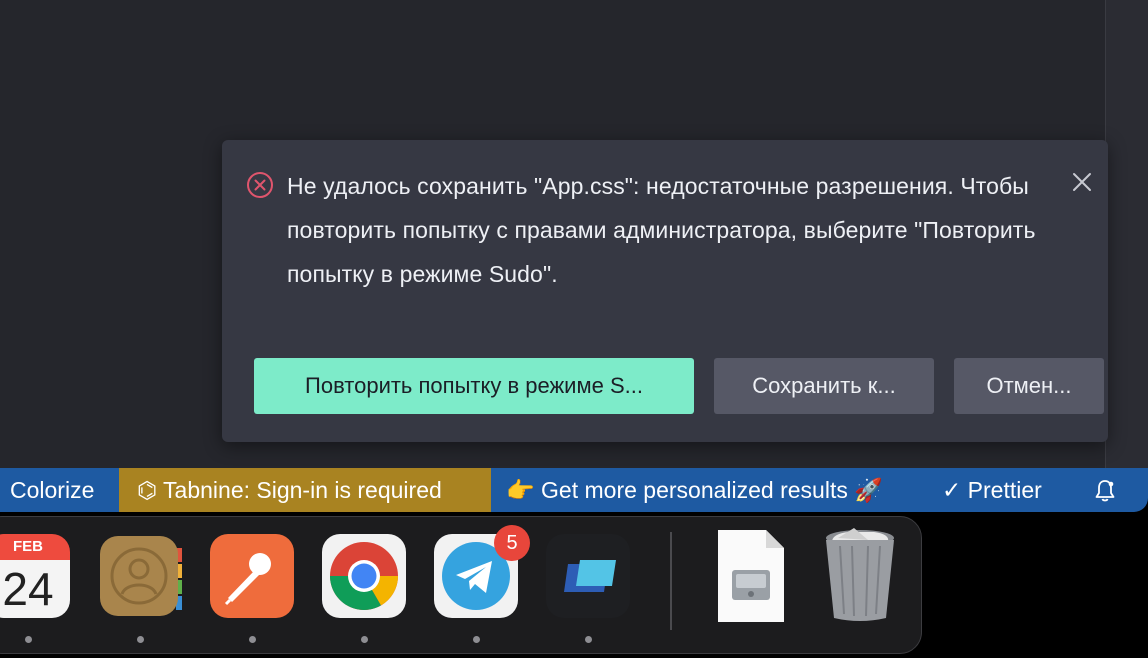  What do you see at coordinates (512, 543) in the screenshot?
I see `telegram-badge: 5` at bounding box center [512, 543].